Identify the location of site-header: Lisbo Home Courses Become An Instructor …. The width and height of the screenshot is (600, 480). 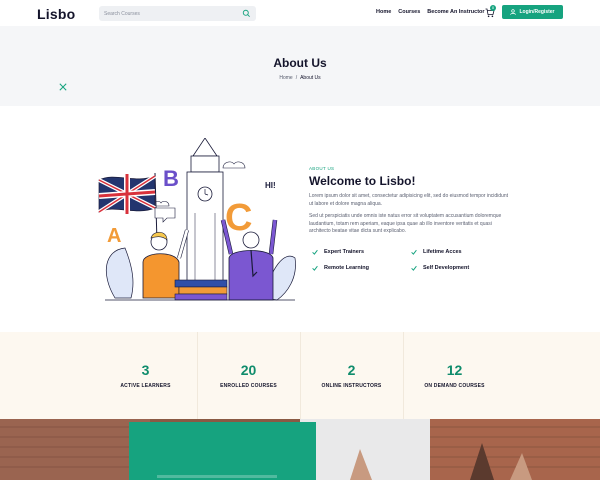
(300, 13).